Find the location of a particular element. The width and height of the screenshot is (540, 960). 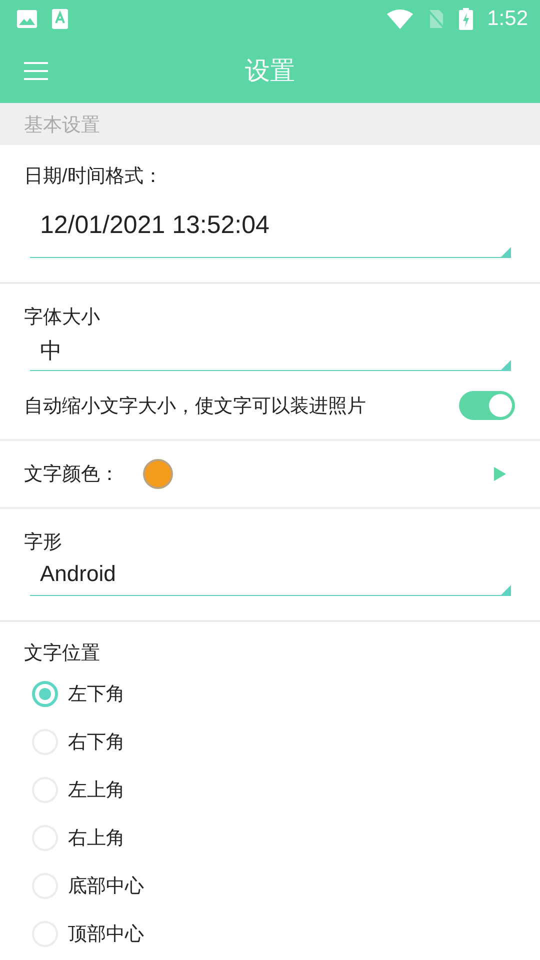

option-label: 右上角 is located at coordinates (96, 839).